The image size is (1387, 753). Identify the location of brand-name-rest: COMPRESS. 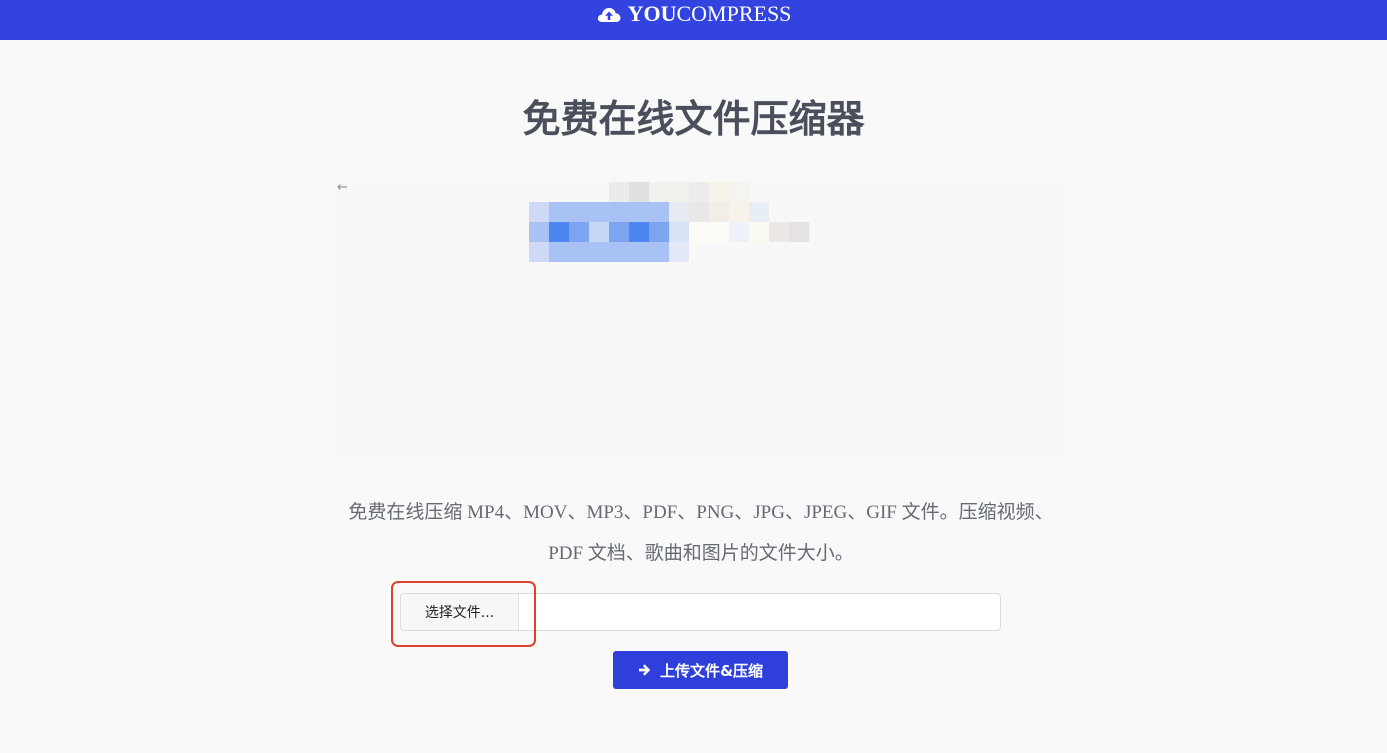
(734, 13).